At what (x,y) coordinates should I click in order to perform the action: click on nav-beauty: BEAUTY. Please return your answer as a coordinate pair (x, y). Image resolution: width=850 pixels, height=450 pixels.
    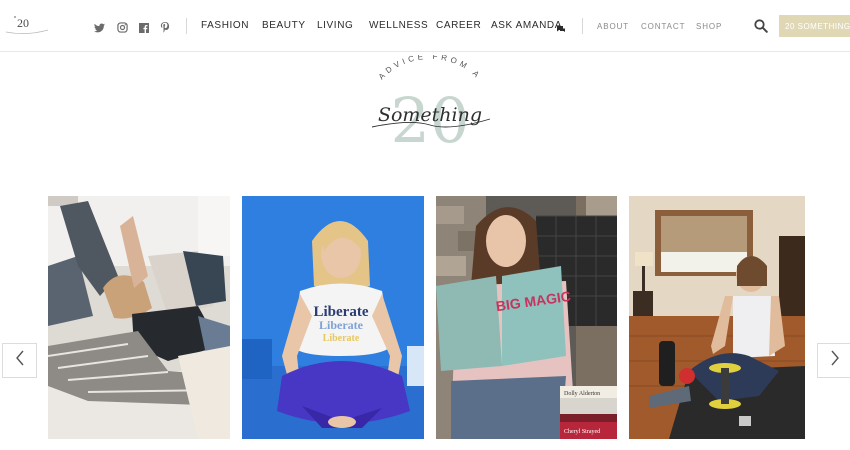
    Looking at the image, I should click on (284, 25).